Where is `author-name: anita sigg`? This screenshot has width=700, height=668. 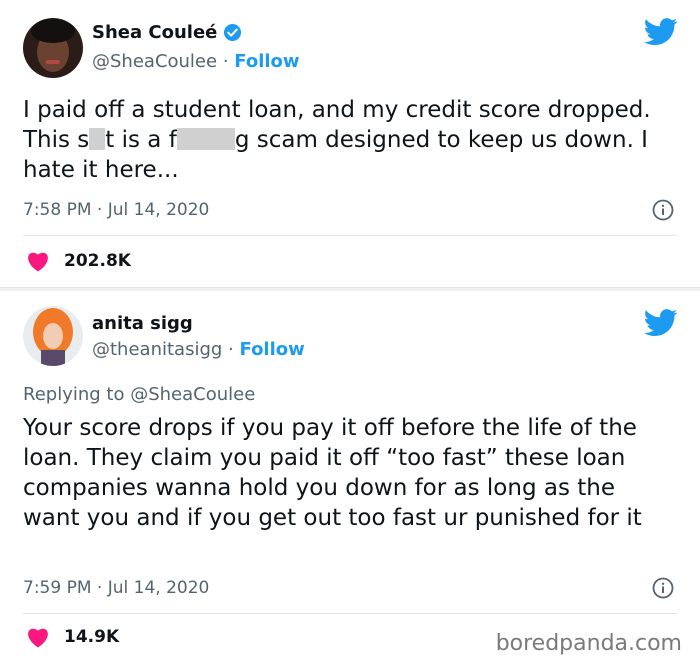
author-name: anita sigg is located at coordinates (142, 323).